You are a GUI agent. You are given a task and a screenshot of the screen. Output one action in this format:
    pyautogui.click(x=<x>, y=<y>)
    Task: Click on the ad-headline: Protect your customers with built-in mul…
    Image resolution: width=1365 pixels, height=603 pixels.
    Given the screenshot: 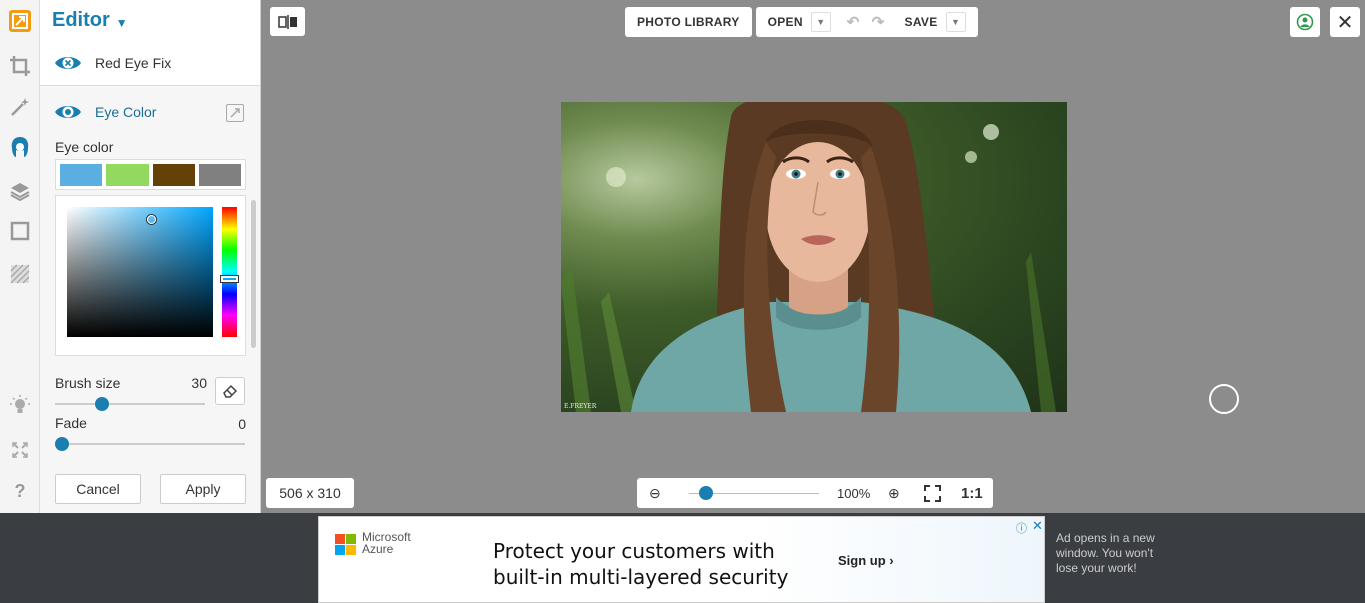 What is the action you would take?
    pyautogui.click(x=653, y=564)
    